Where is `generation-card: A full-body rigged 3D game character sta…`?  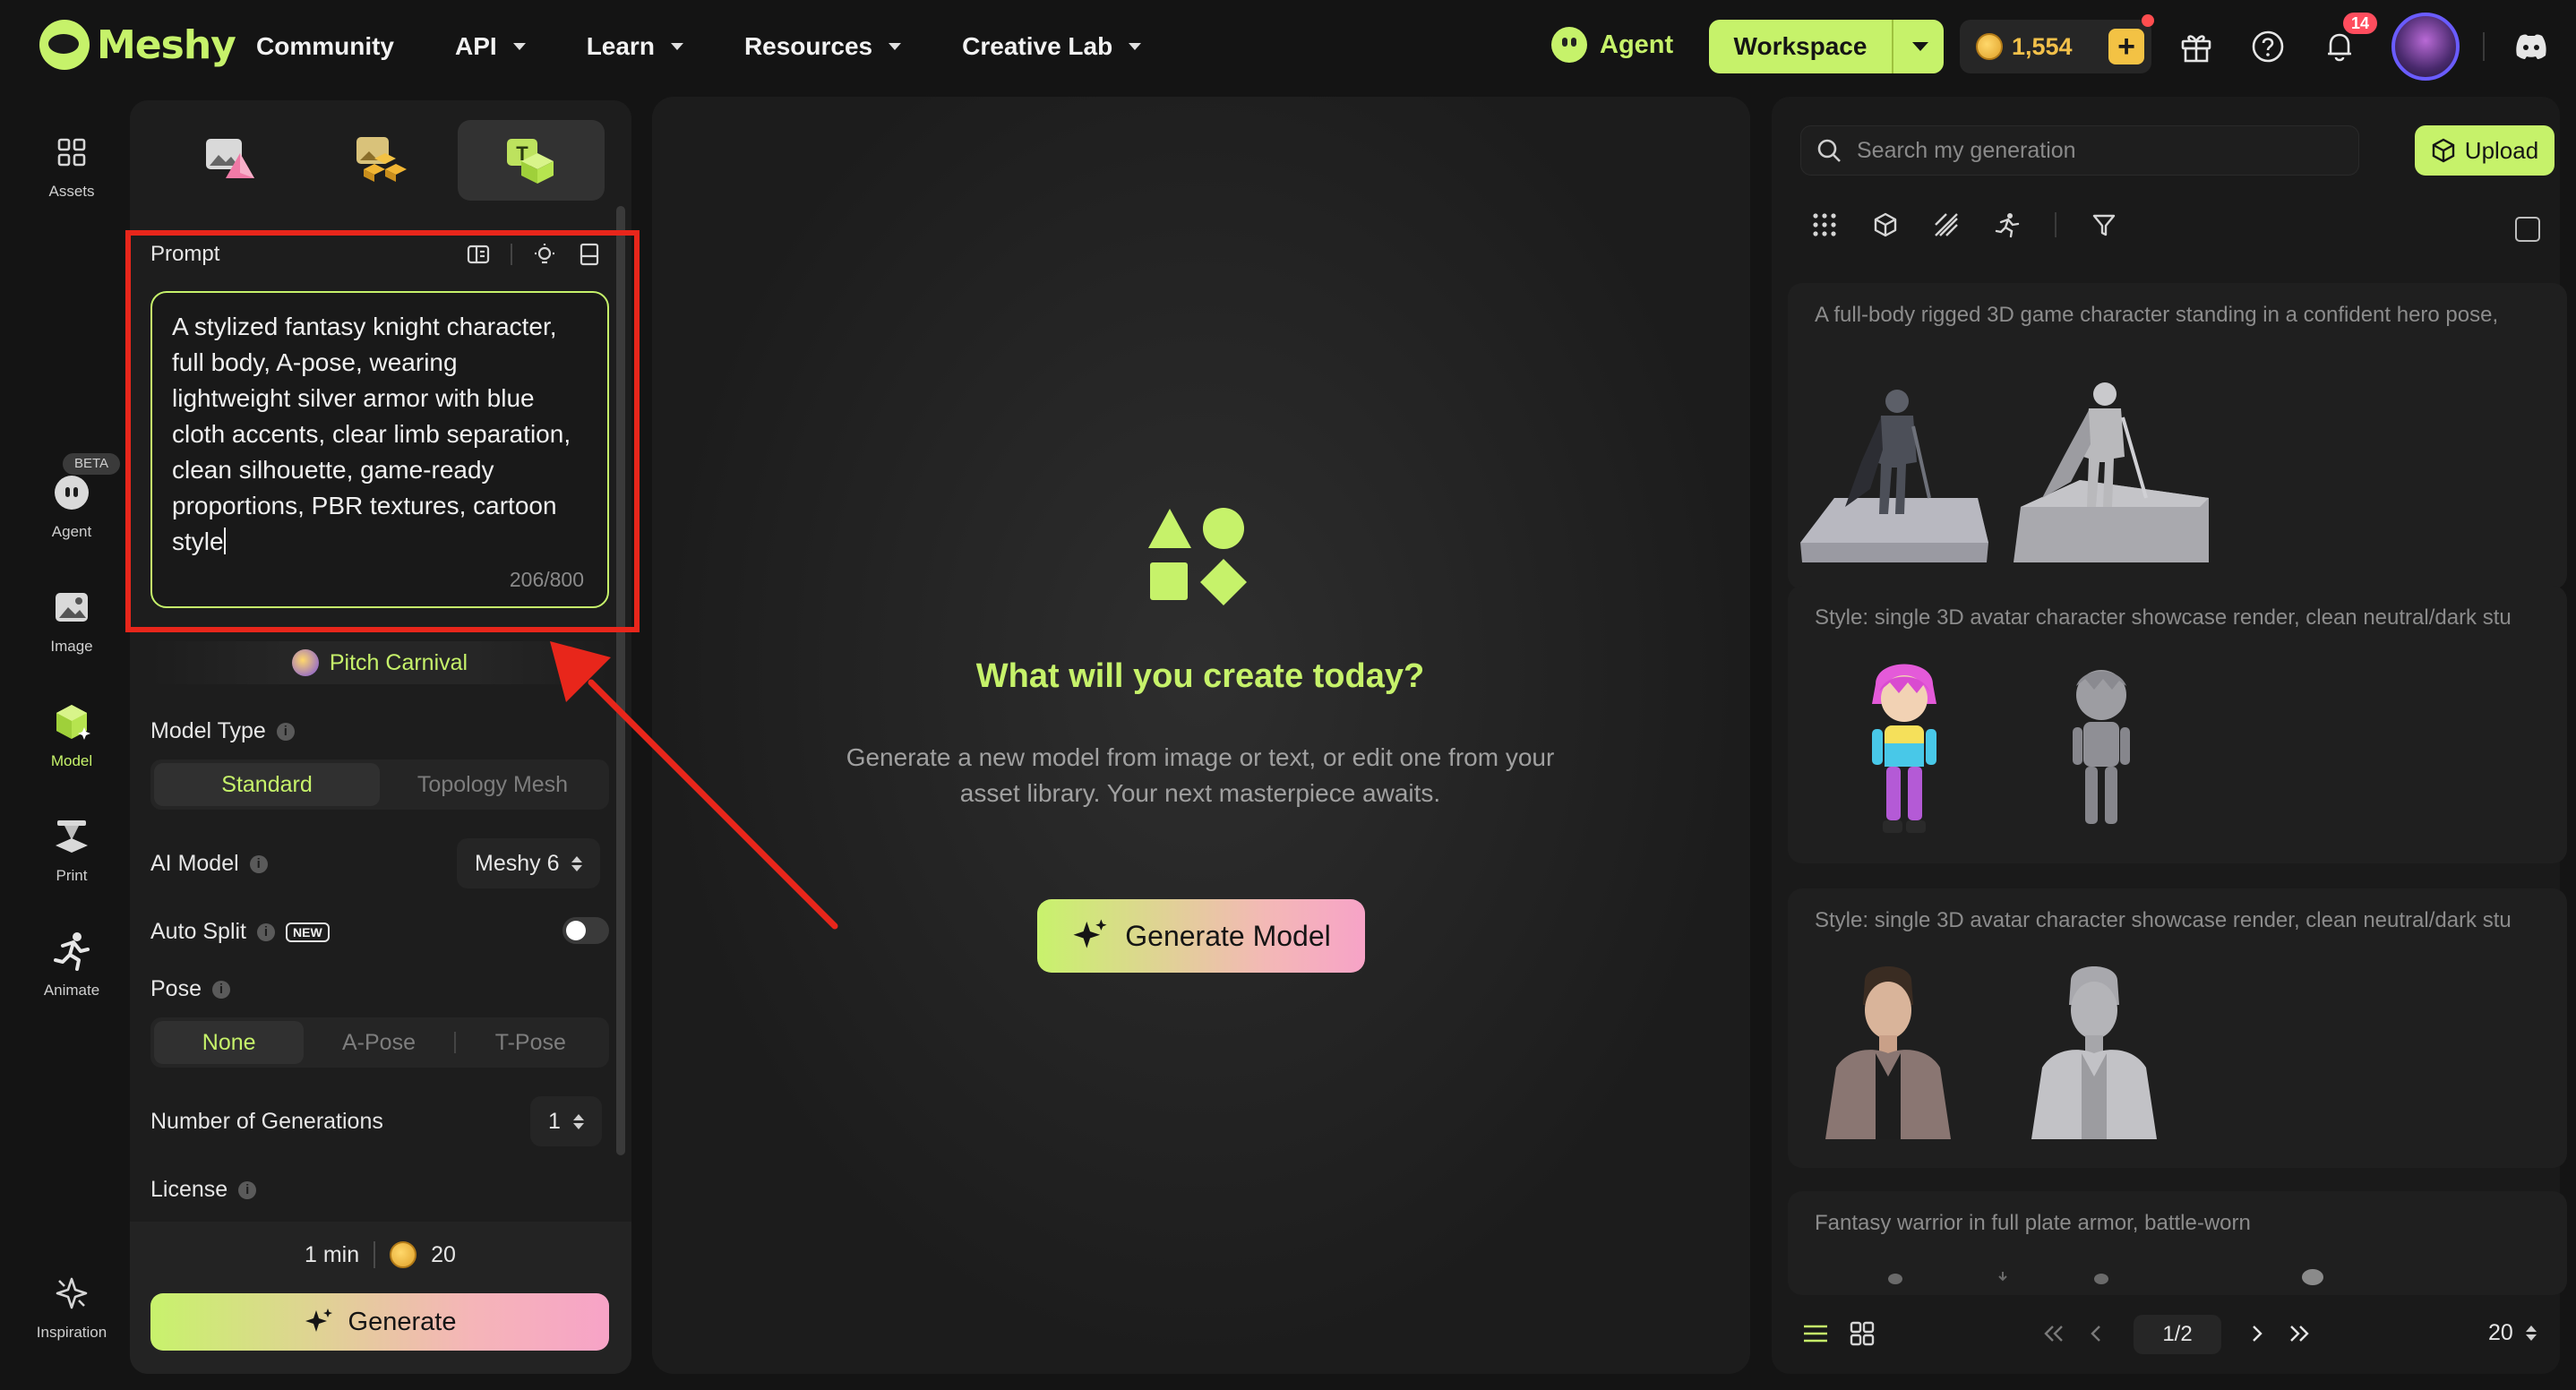 generation-card: A full-body rigged 3D game character sta… is located at coordinates (2177, 436).